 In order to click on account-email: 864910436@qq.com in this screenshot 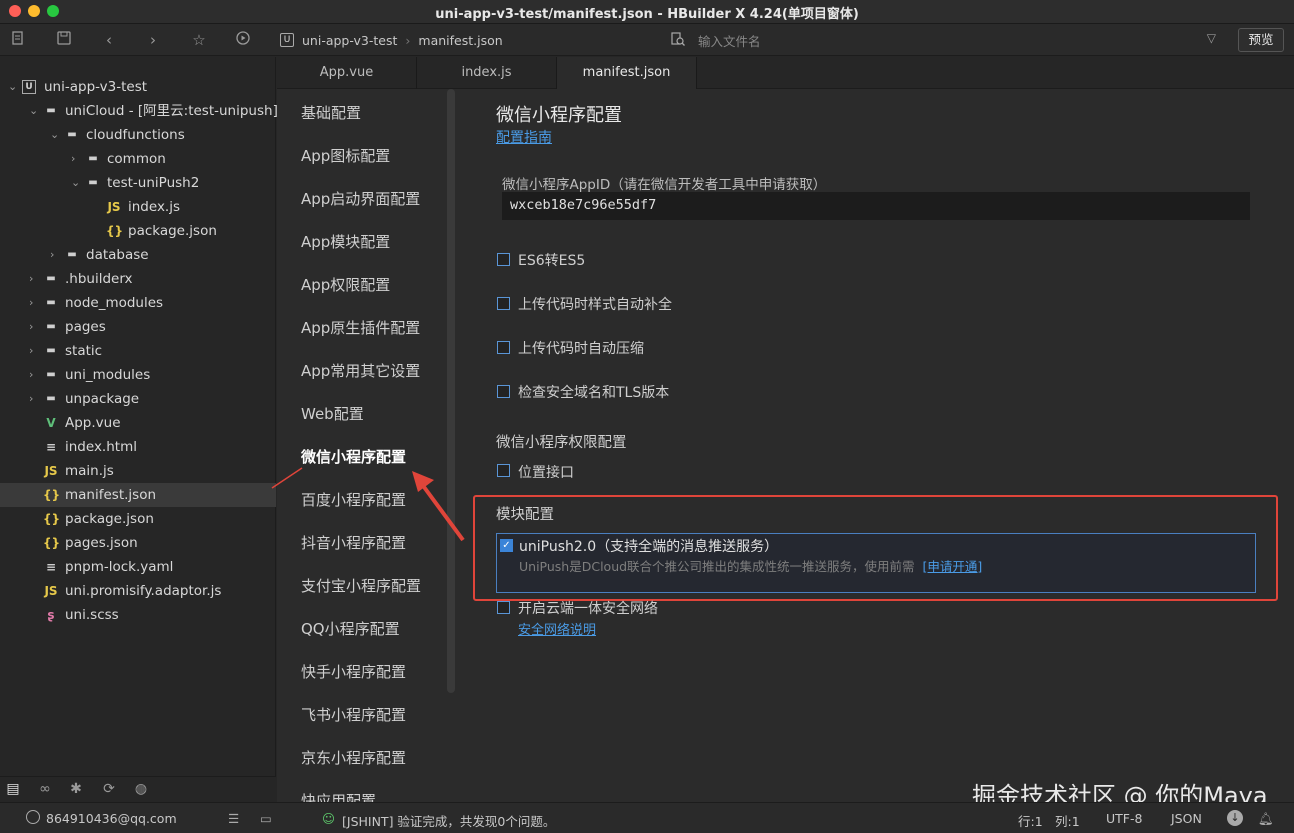, I will do `click(111, 818)`.